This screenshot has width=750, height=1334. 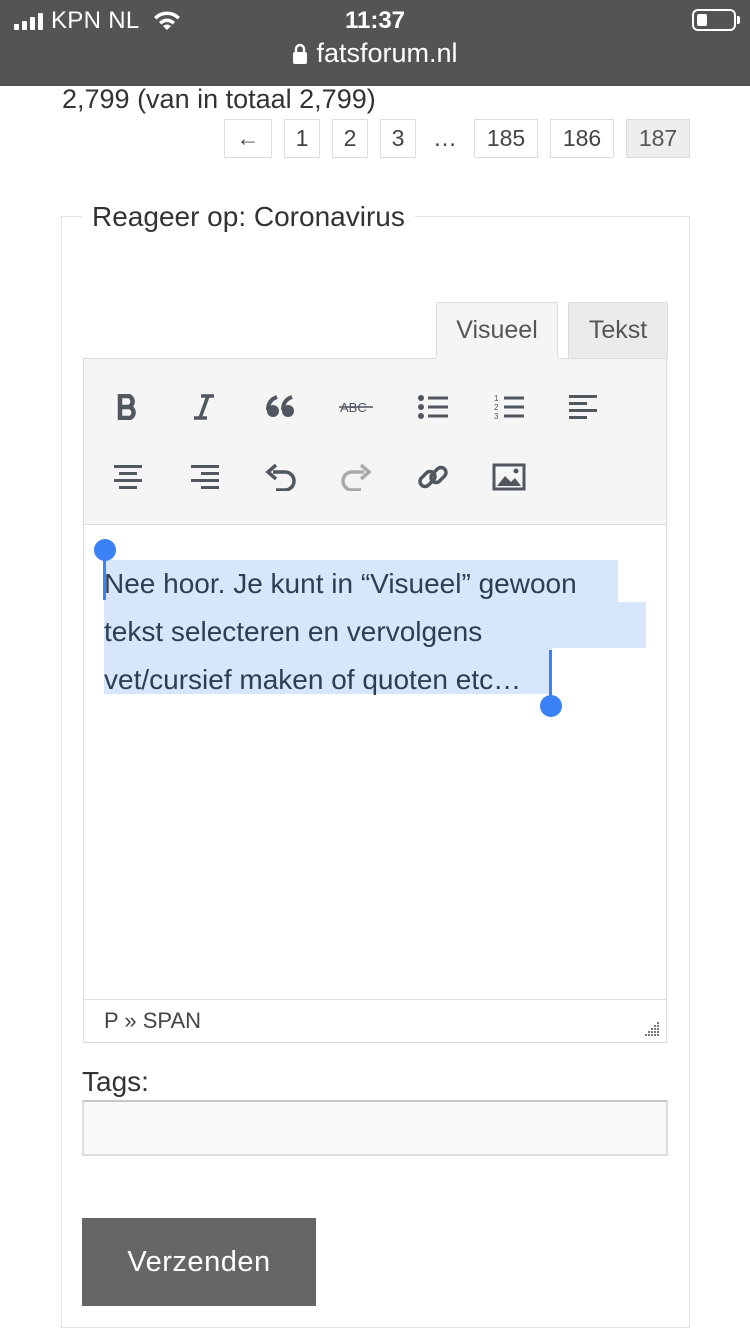 I want to click on strikethrough-button: ABC, so click(x=356, y=407).